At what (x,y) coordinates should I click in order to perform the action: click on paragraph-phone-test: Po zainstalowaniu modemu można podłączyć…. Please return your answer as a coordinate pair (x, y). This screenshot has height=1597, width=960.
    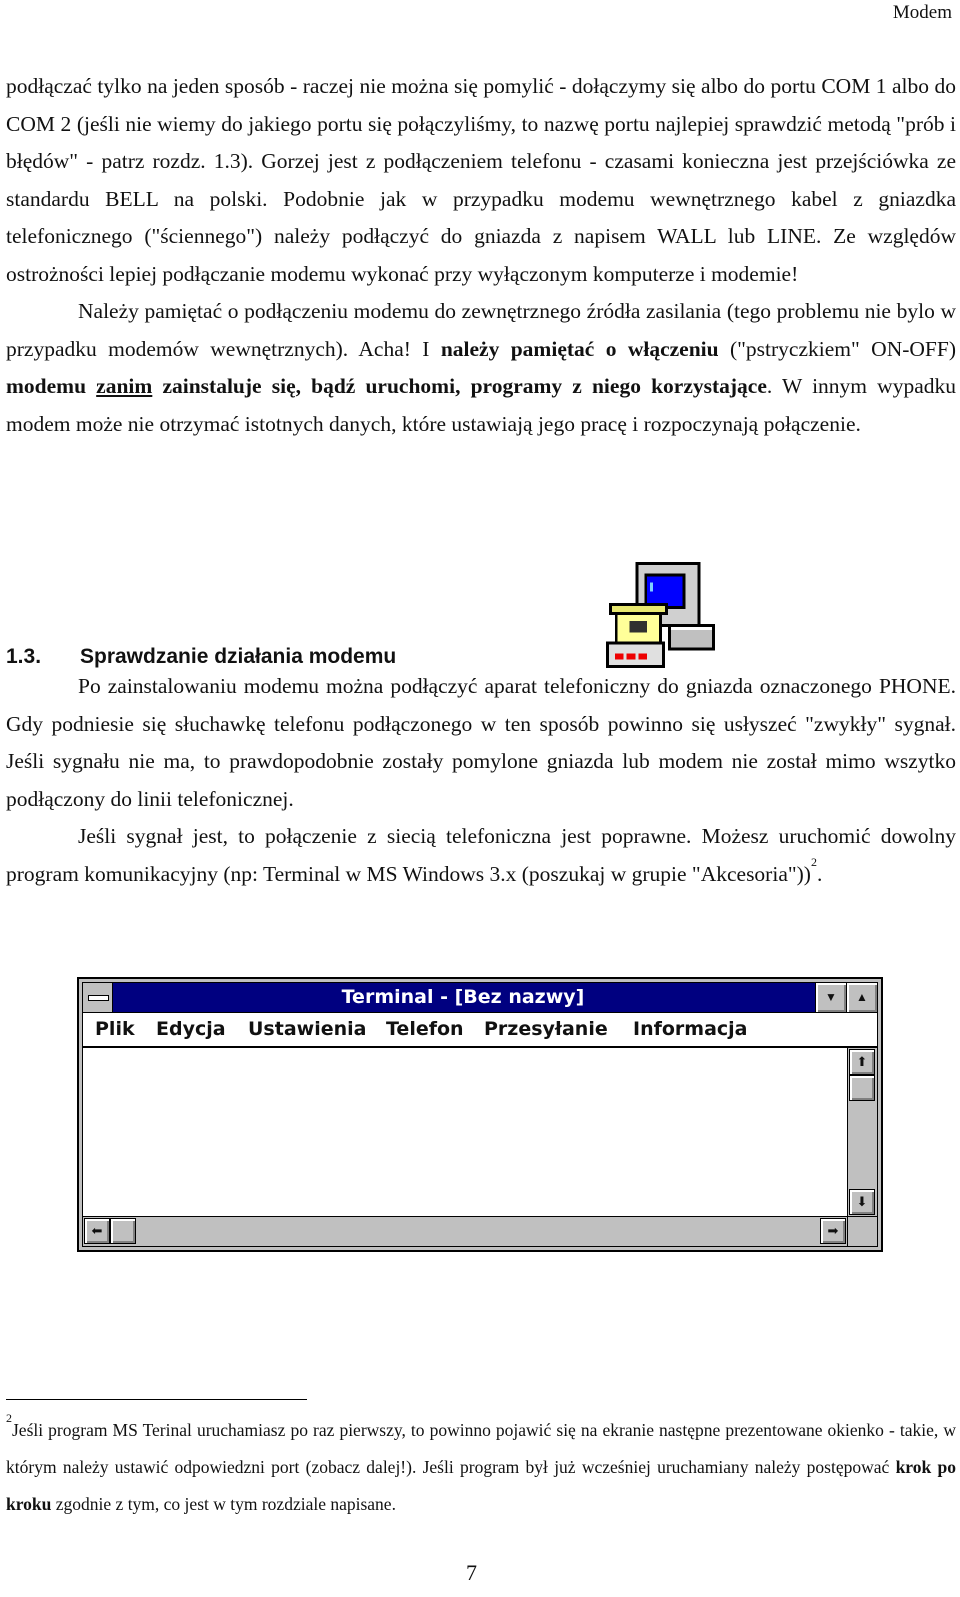
    Looking at the image, I should click on (481, 742).